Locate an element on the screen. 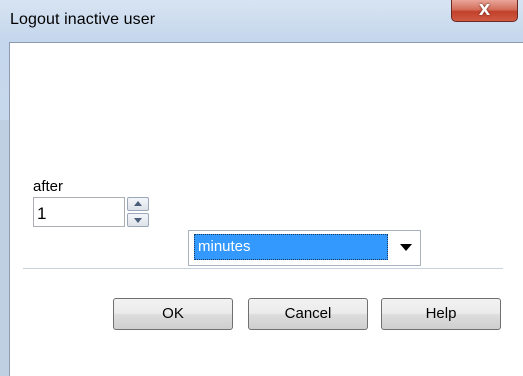 The width and height of the screenshot is (523, 376). spin-down-button is located at coordinates (138, 220).